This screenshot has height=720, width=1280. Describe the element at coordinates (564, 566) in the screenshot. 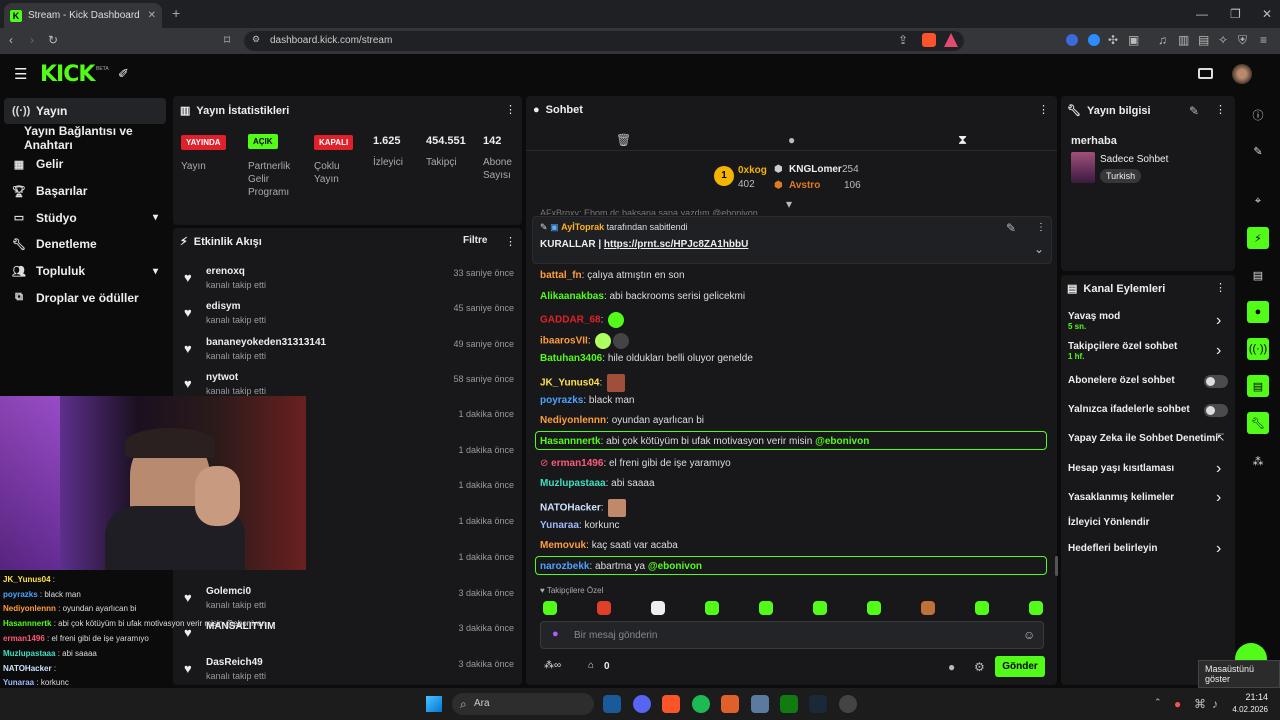

I see `chat-username: narozbekk` at that location.